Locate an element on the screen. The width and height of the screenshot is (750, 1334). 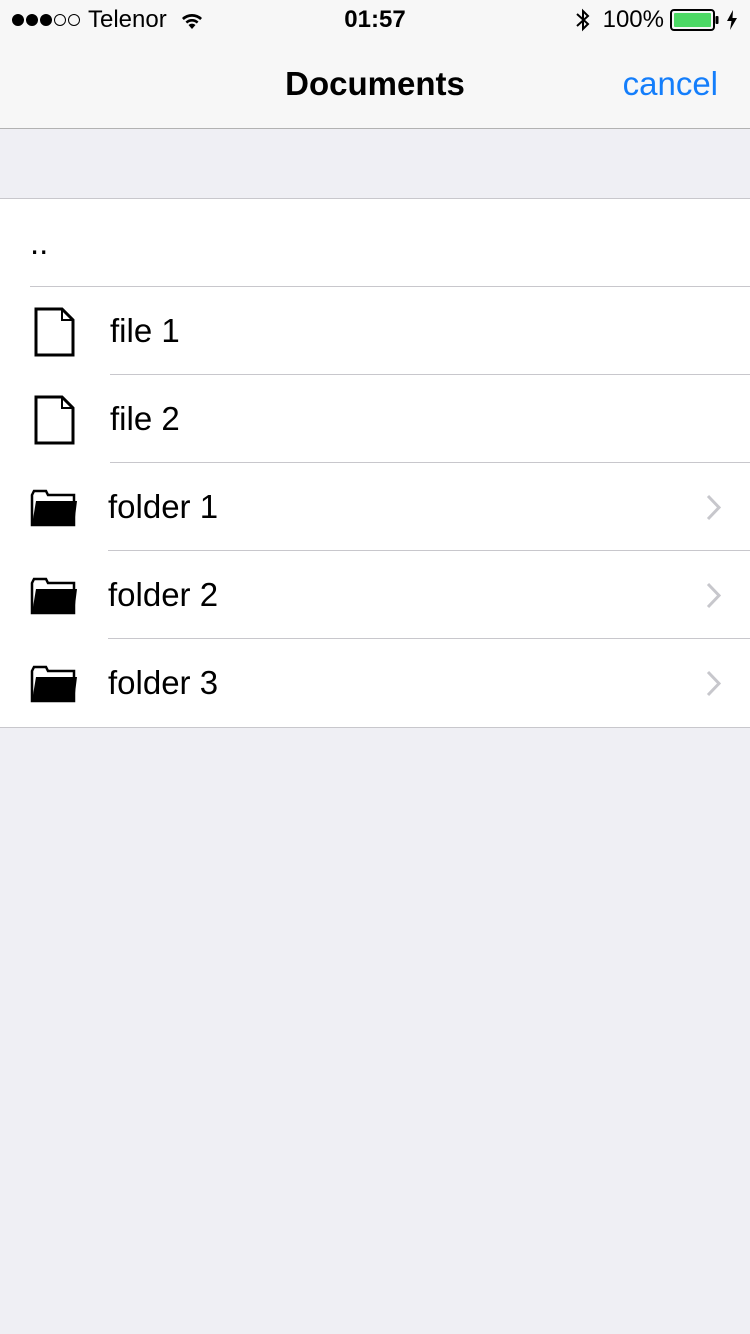
cancel-button: cancel is located at coordinates (670, 84).